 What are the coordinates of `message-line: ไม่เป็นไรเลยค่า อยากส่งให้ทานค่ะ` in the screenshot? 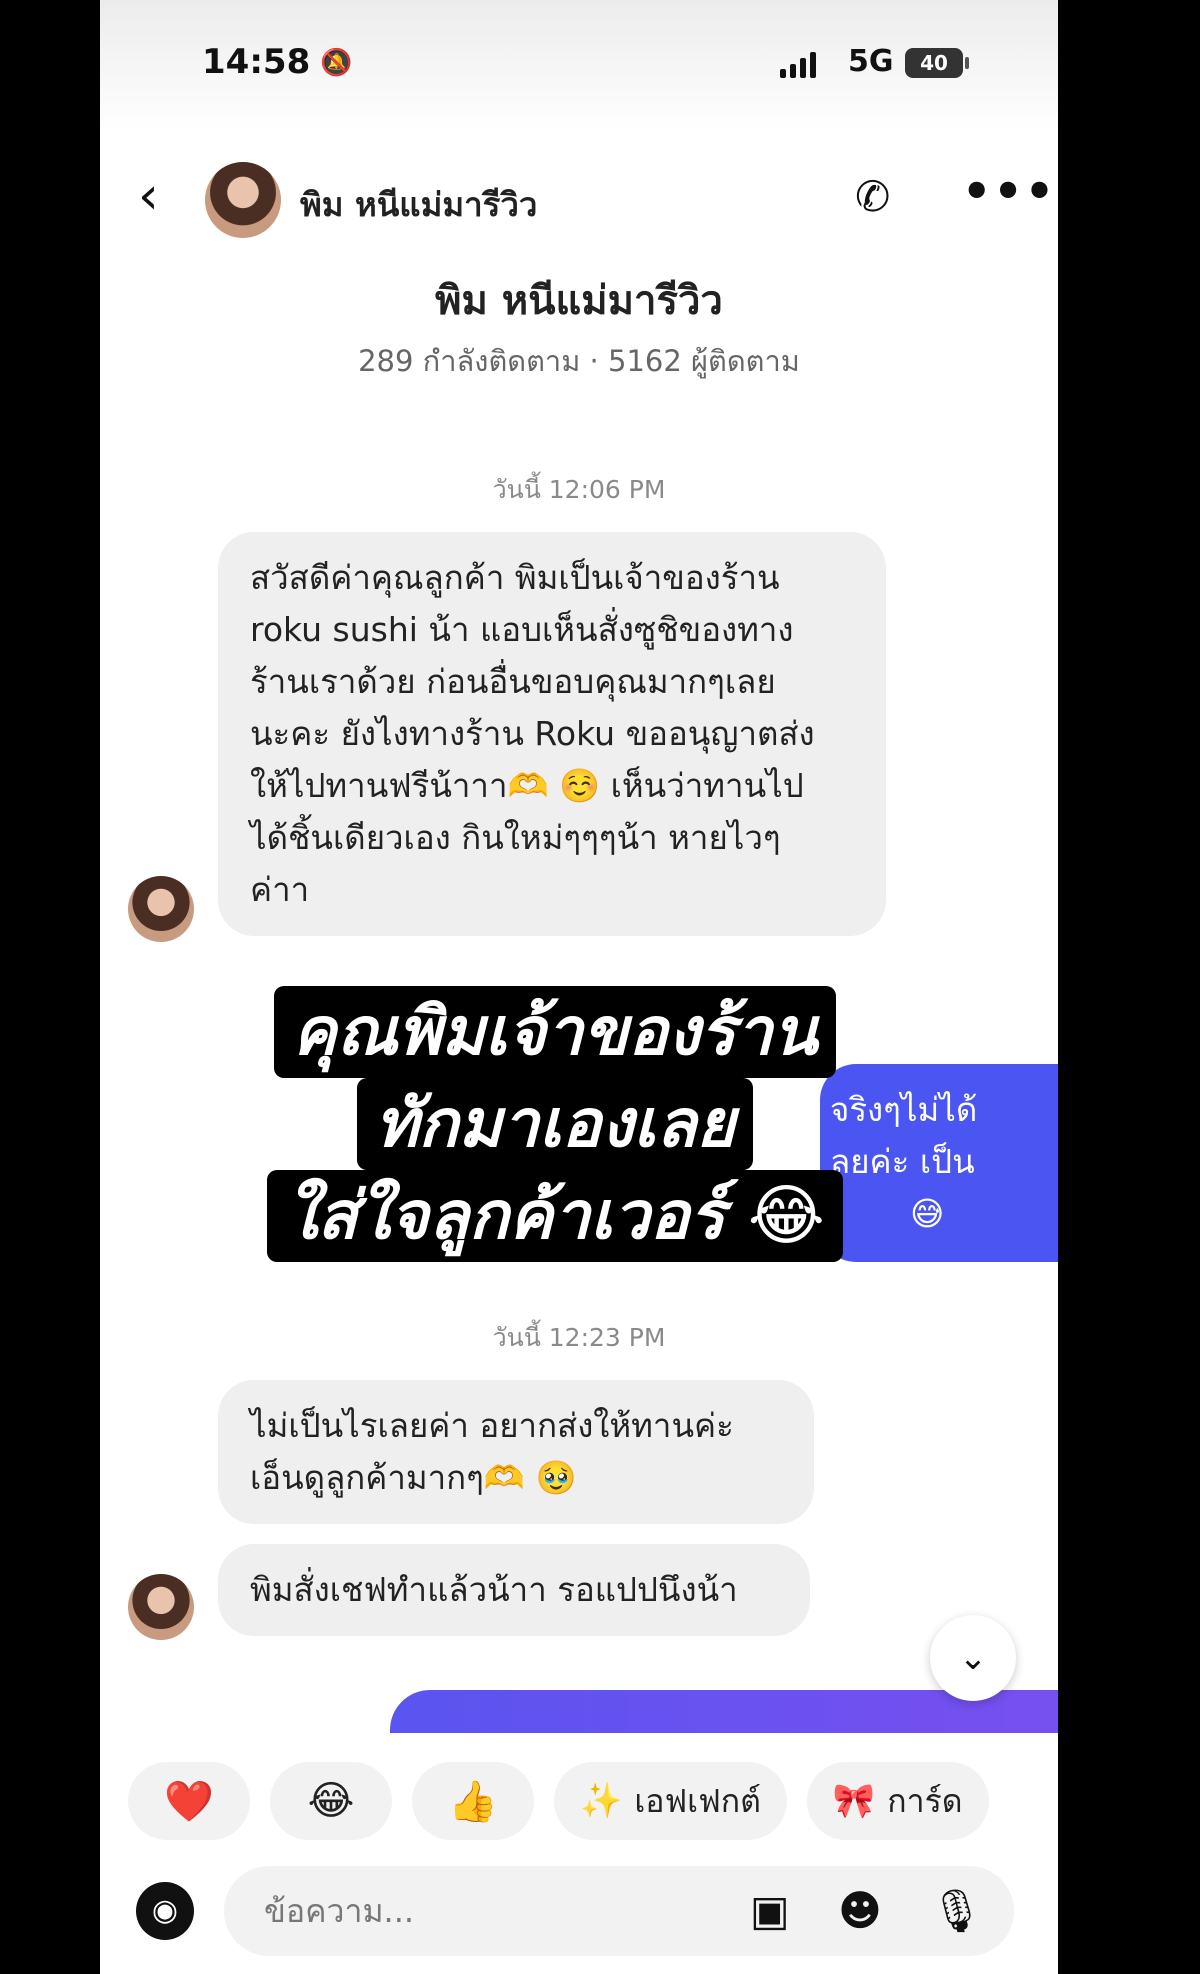 It's located at (492, 1425).